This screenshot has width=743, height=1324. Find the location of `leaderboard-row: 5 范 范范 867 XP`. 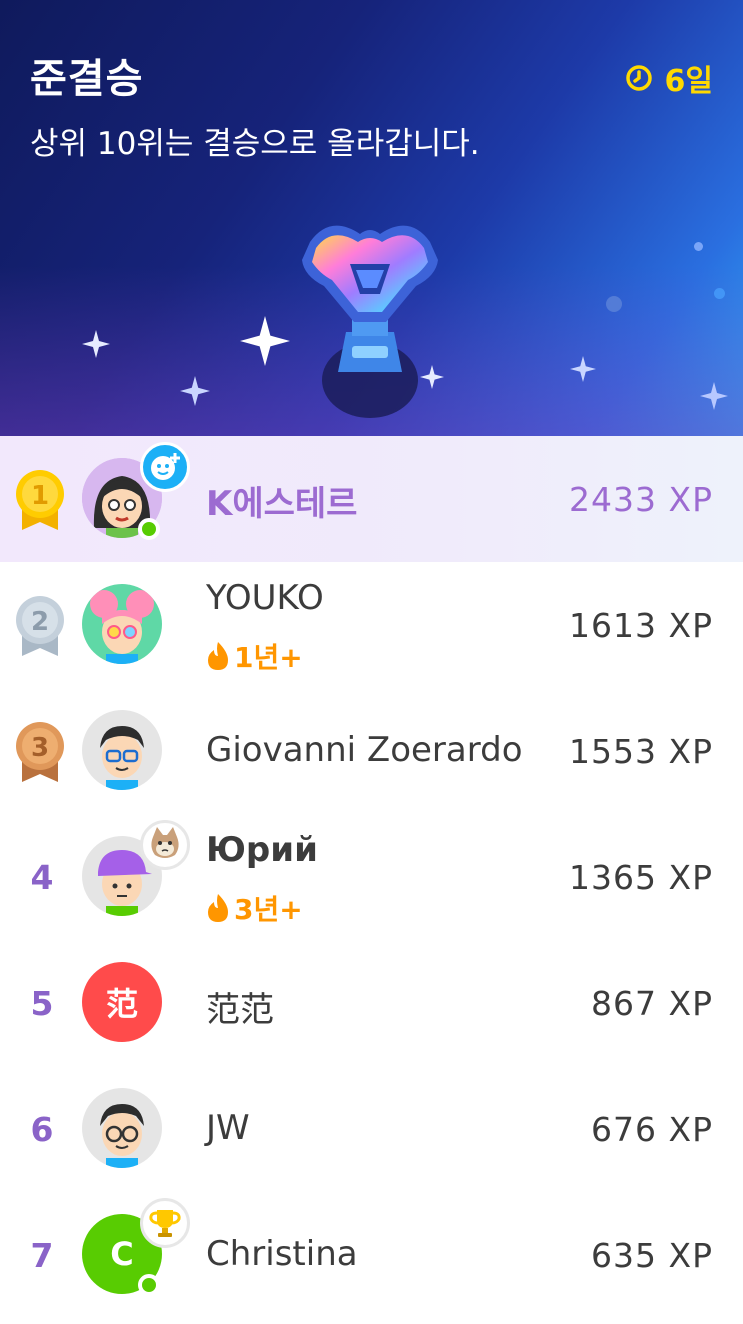

leaderboard-row: 5 范 范范 867 XP is located at coordinates (371, 1003).